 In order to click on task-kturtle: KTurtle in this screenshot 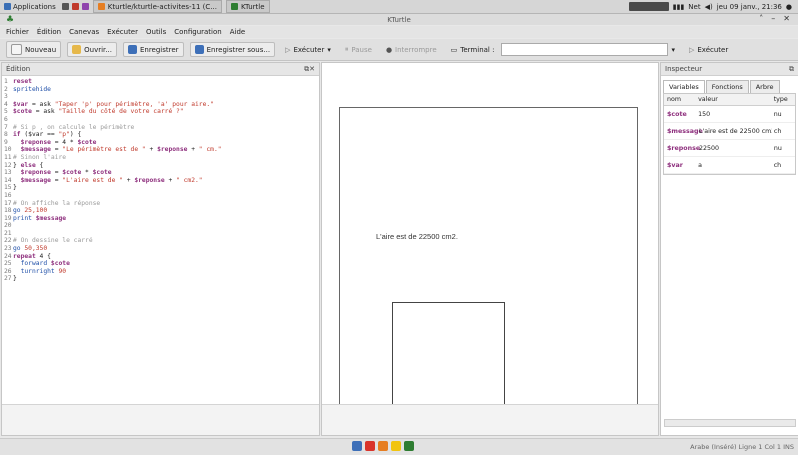, I will do `click(247, 6)`.